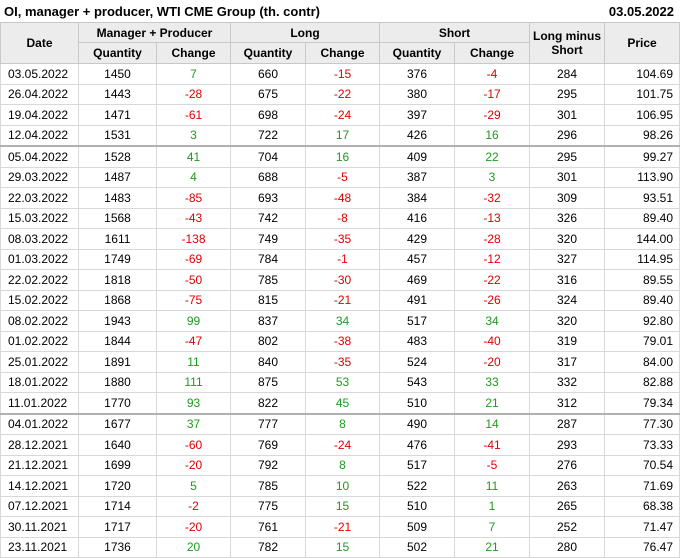 The height and width of the screenshot is (558, 680). Describe the element at coordinates (340, 506) in the screenshot. I see `table-row: 07.12.2021 1714 -2 775 15 510 1 265 68.38` at that location.